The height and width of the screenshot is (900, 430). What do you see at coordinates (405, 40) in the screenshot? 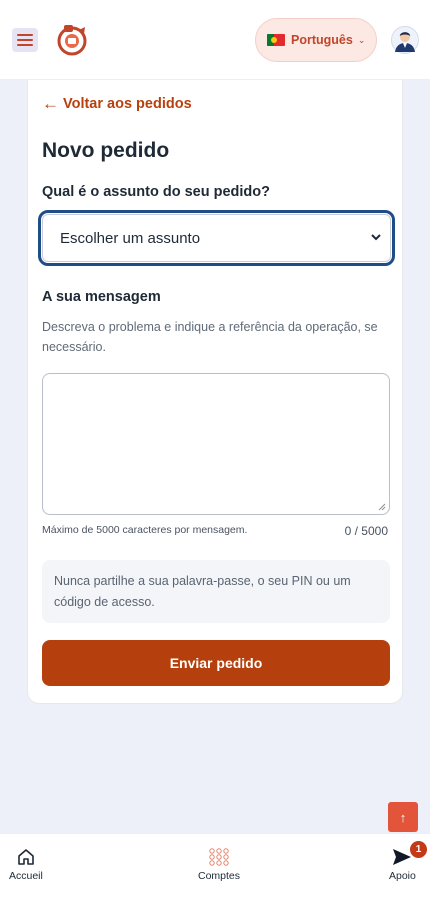
I see `user-avatar-icon` at bounding box center [405, 40].